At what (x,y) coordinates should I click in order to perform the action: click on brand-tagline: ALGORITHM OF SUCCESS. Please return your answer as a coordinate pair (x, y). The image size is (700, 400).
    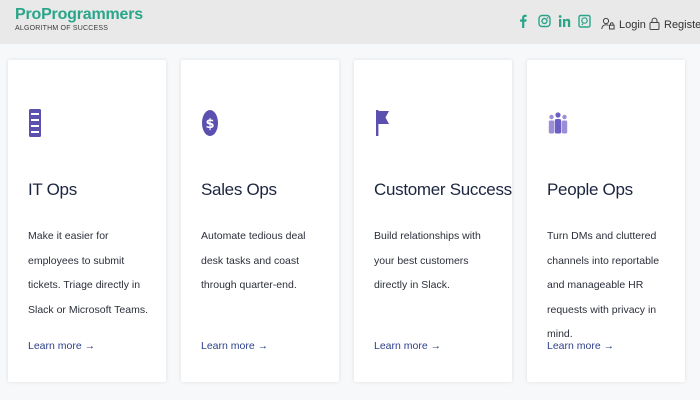
    Looking at the image, I should click on (62, 28).